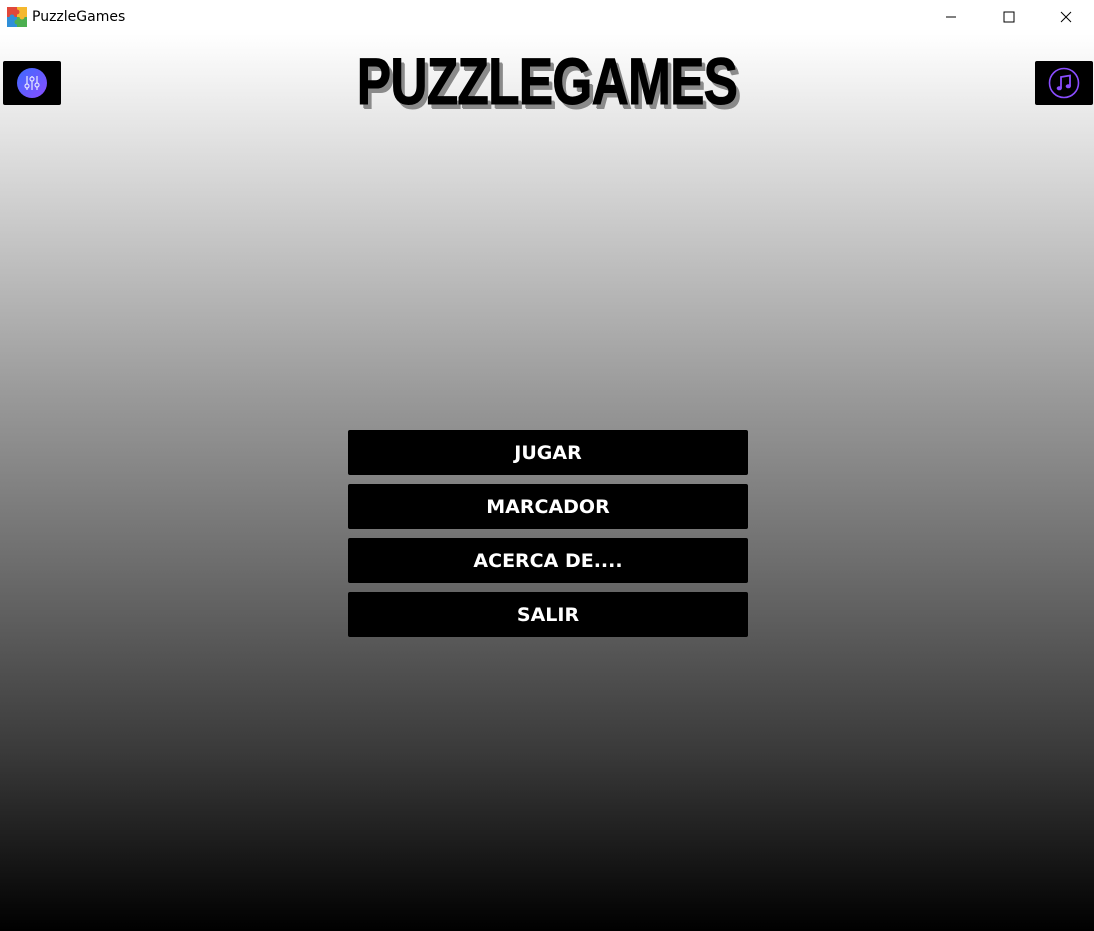  Describe the element at coordinates (548, 452) in the screenshot. I see `play-button: JUGAR` at that location.